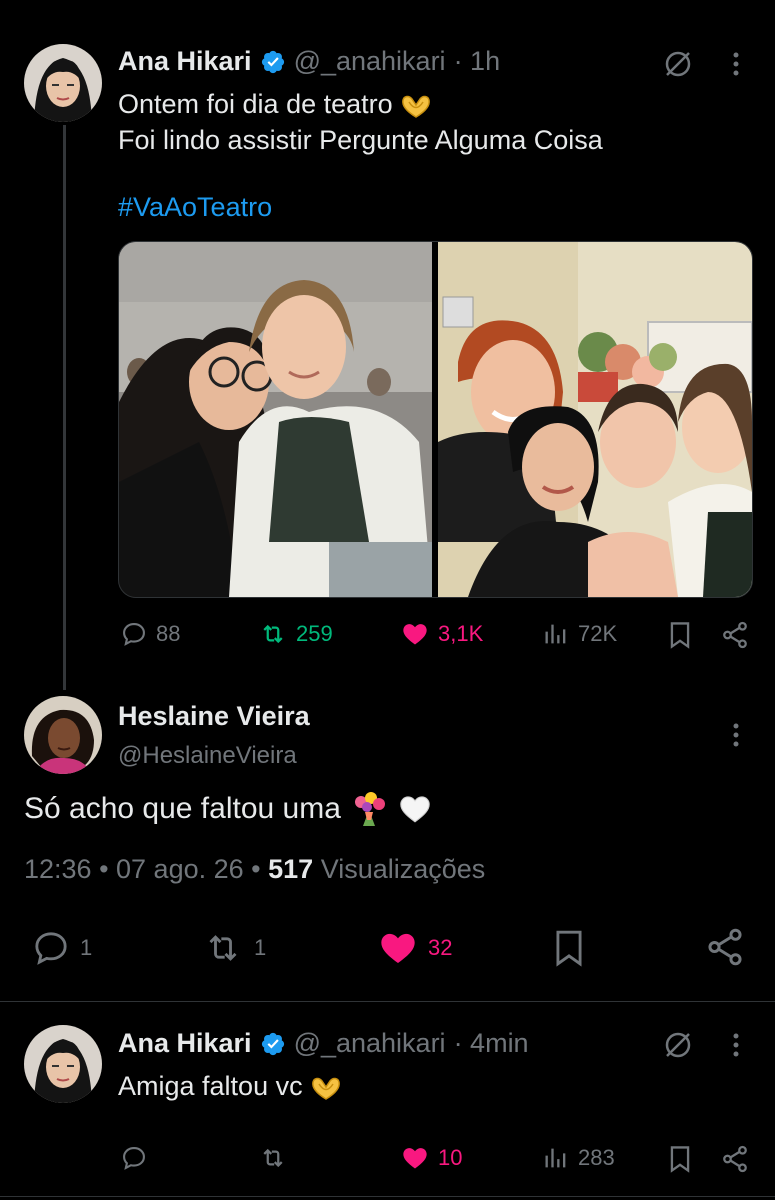  Describe the element at coordinates (415, 809) in the screenshot. I see `white-heart-emoji` at that location.